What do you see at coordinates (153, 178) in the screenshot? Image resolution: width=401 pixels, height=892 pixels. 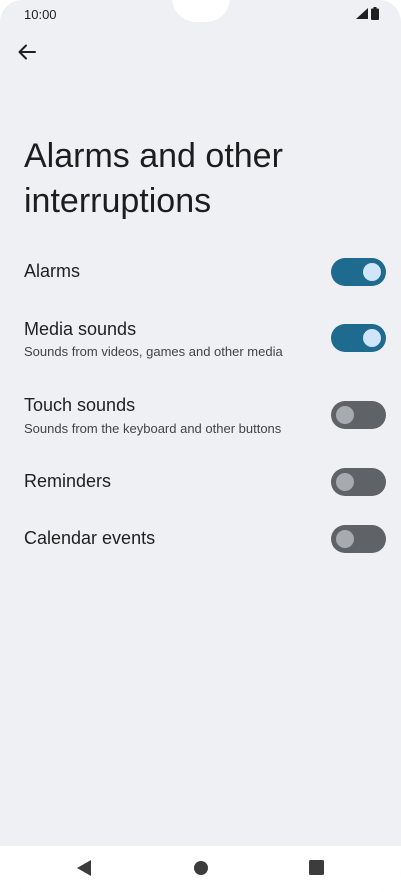 I see `page-title: Alarms and other interruptions` at bounding box center [153, 178].